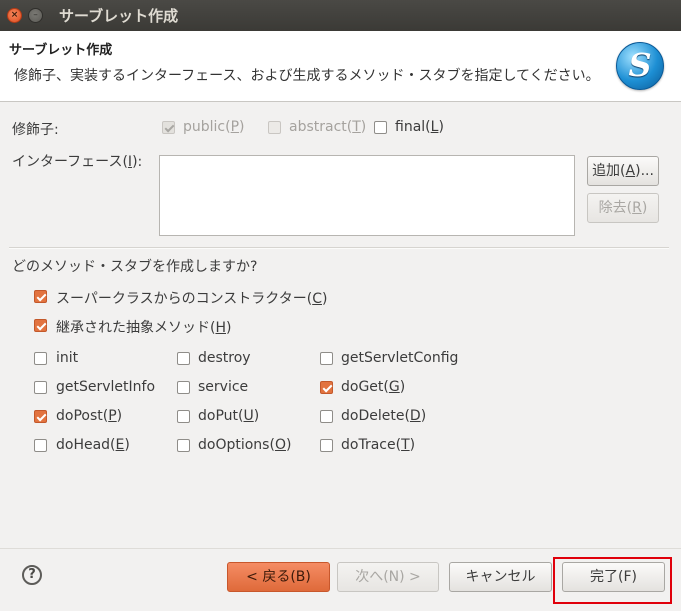 The image size is (681, 611). Describe the element at coordinates (388, 577) in the screenshot. I see `next-button: 次へ(N) >` at that location.